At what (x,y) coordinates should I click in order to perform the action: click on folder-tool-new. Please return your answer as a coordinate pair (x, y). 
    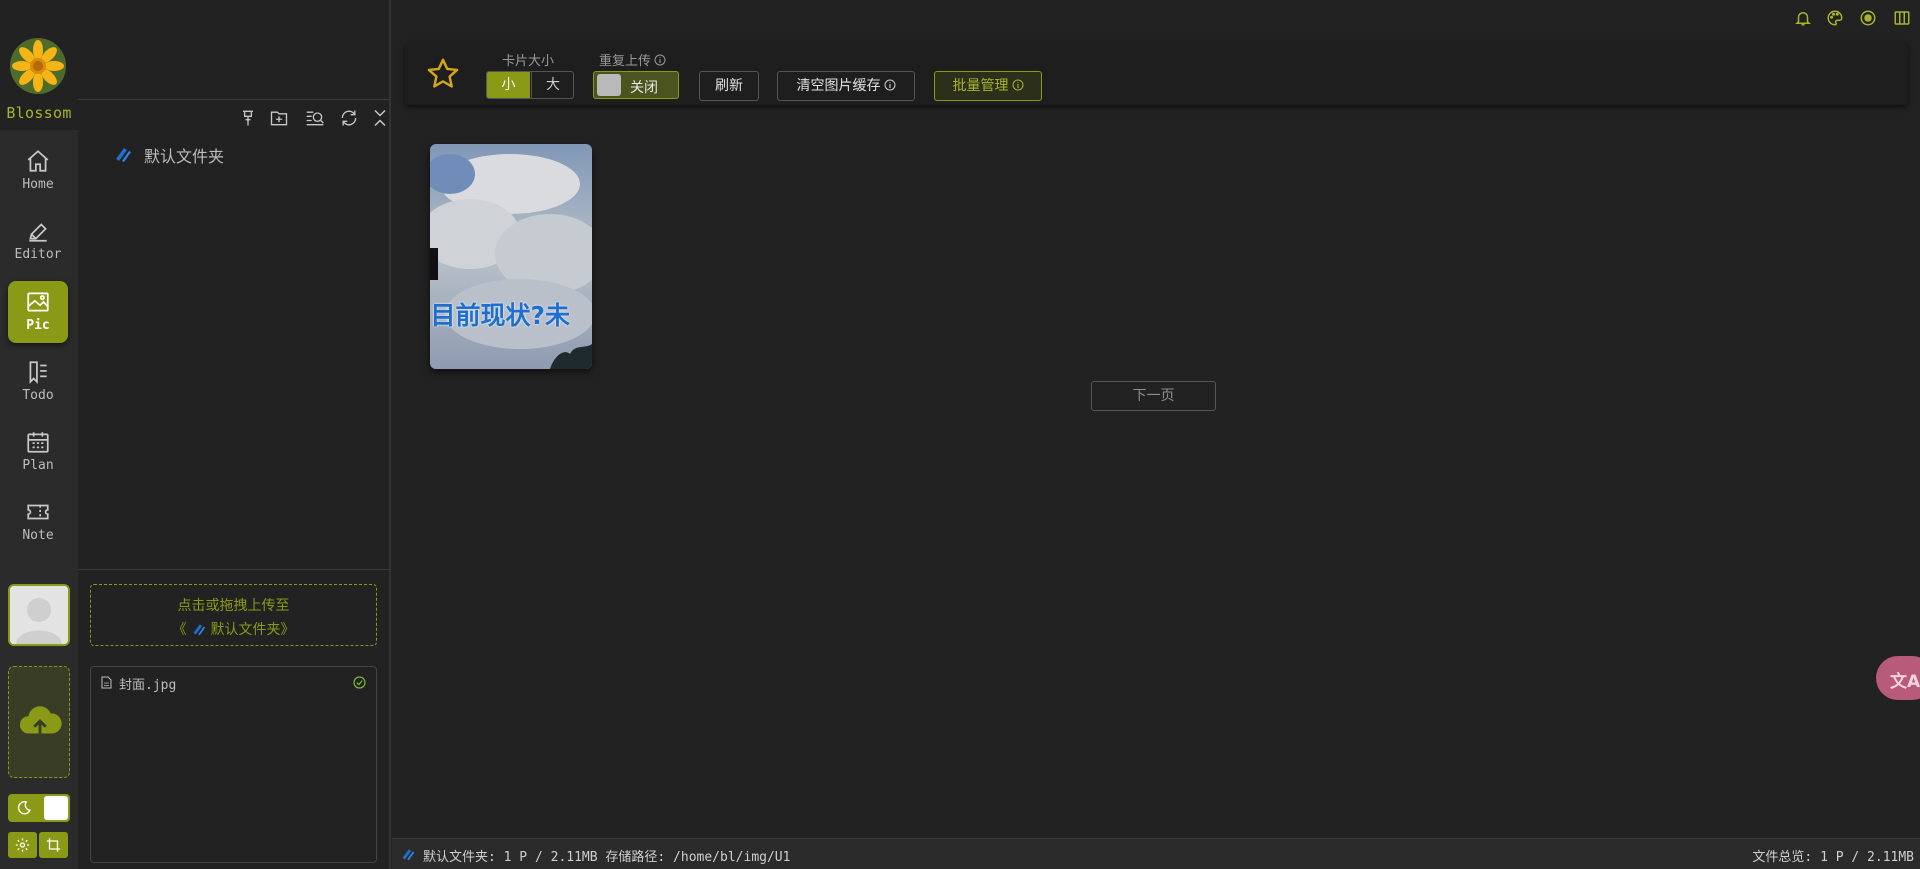
    Looking at the image, I should click on (280, 119).